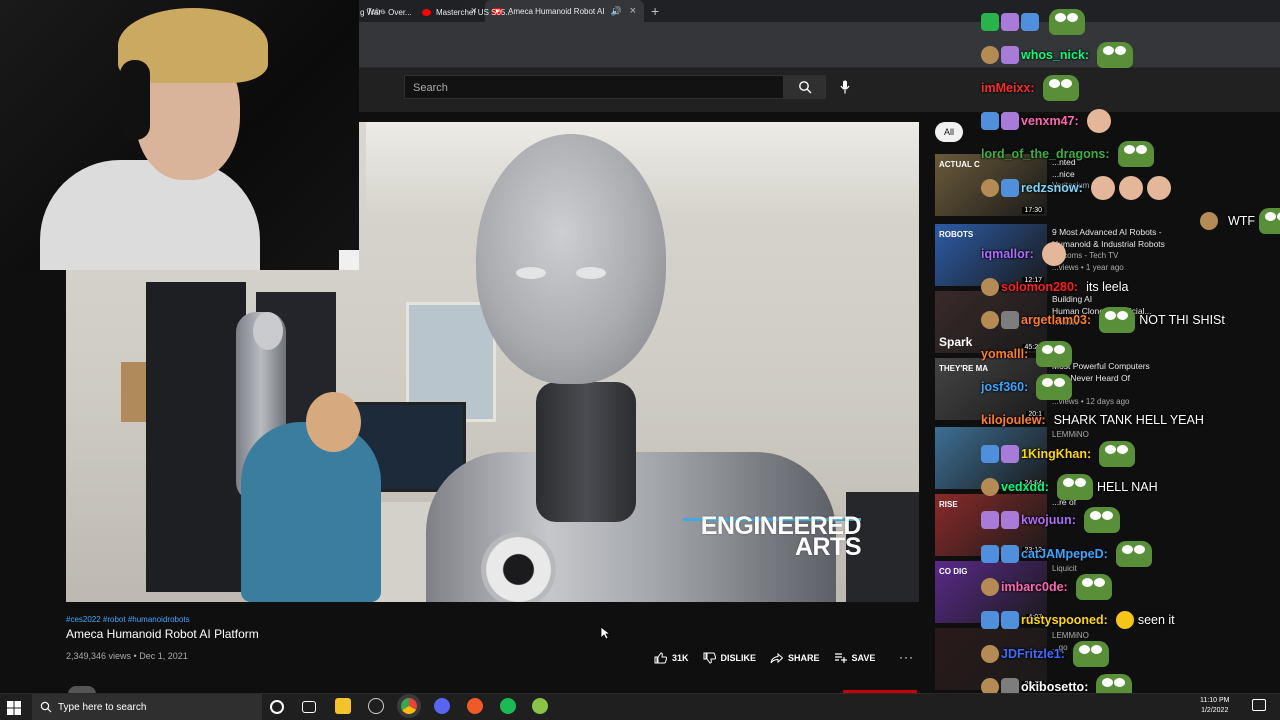 The image size is (1280, 720). What do you see at coordinates (594, 87) in the screenshot?
I see `search-input: Search` at bounding box center [594, 87].